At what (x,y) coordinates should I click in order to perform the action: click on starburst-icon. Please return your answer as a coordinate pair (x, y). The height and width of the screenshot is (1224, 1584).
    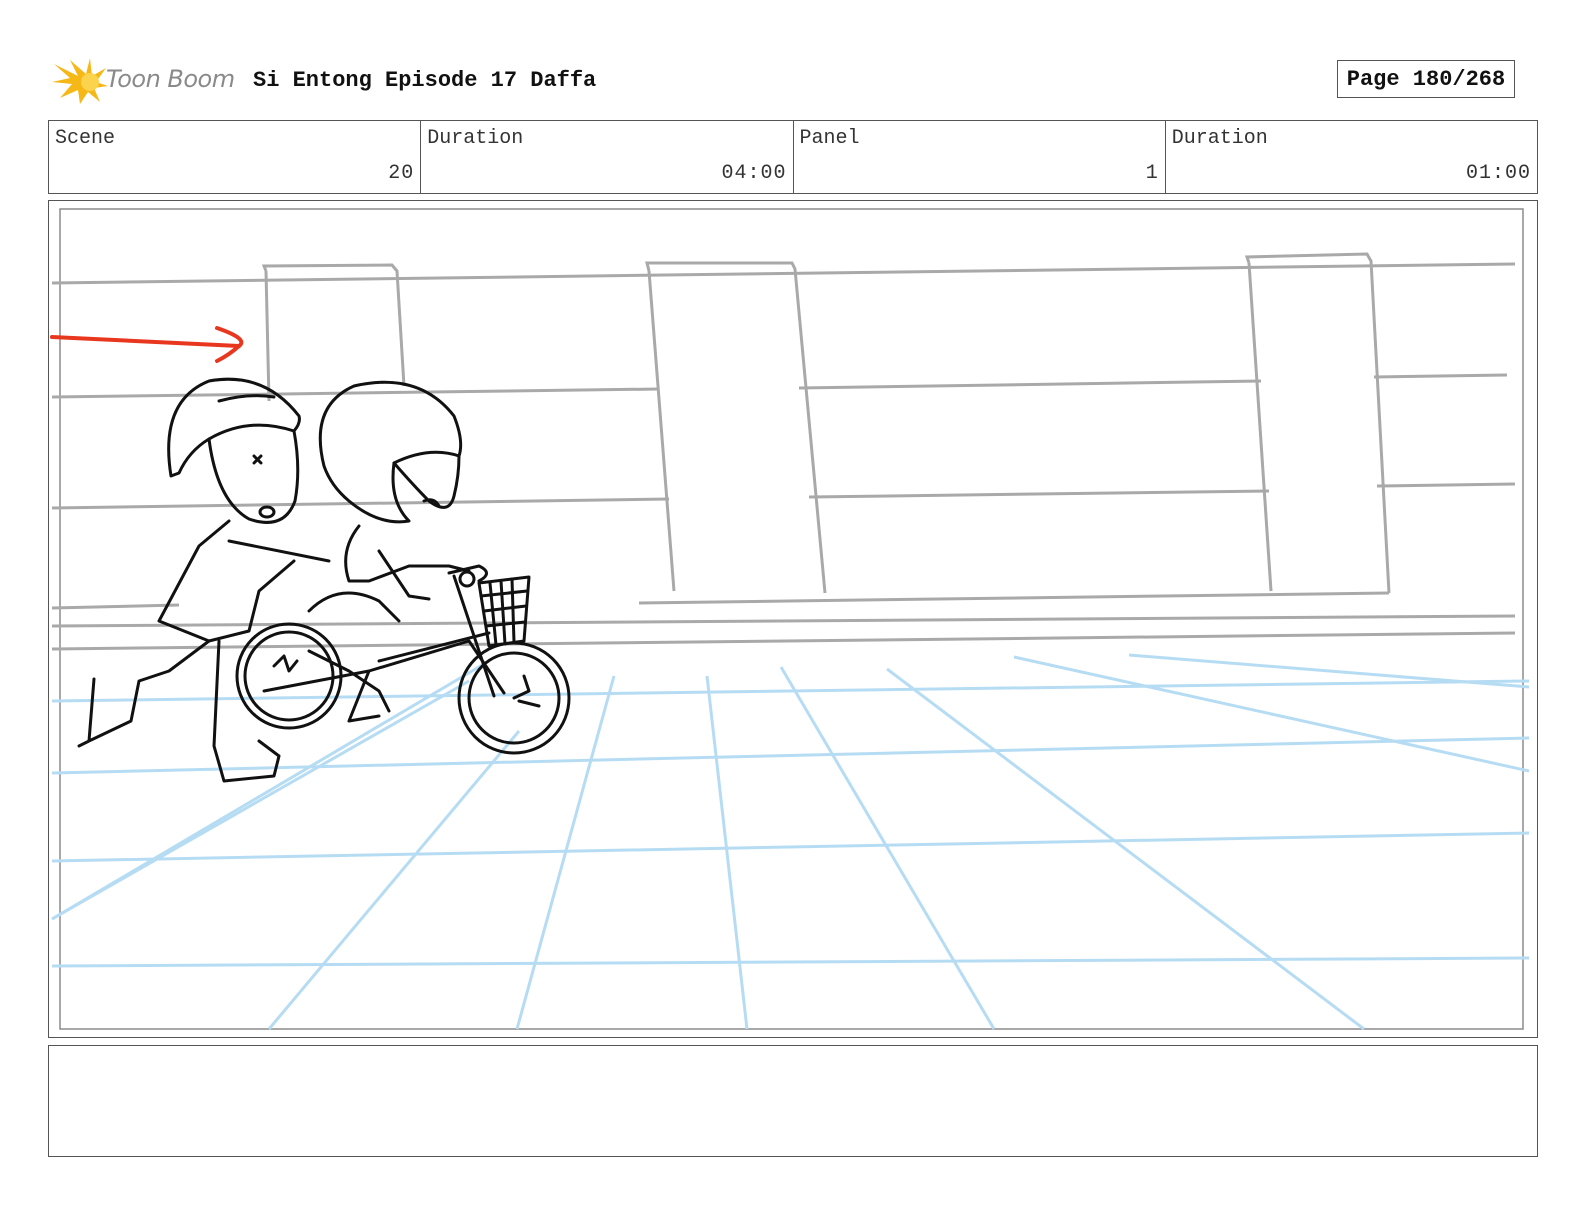
    Looking at the image, I should click on (80, 81).